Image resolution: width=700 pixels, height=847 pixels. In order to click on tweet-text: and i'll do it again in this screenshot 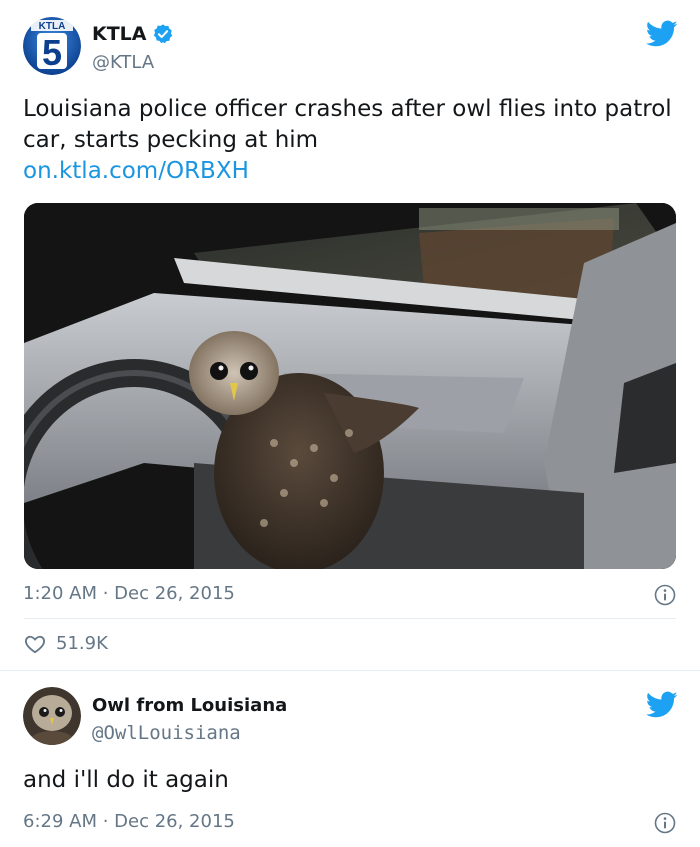, I will do `click(126, 780)`.